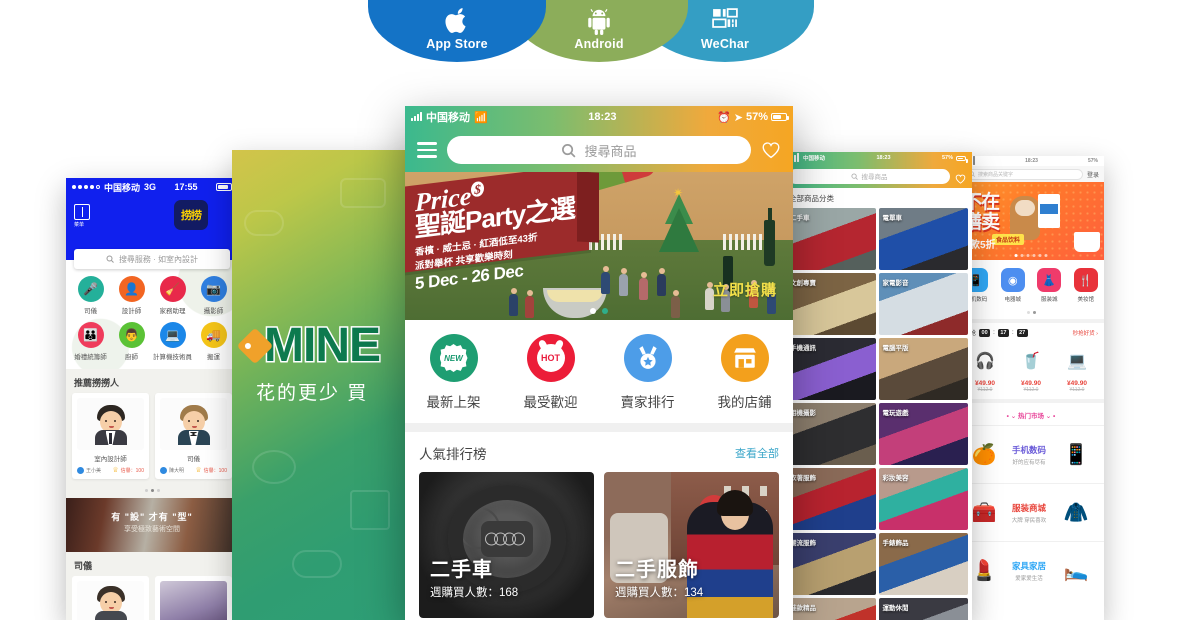 Image resolution: width=1180 pixels, height=620 pixels. What do you see at coordinates (309, 345) in the screenshot?
I see `mine-logo: MINE` at bounding box center [309, 345].